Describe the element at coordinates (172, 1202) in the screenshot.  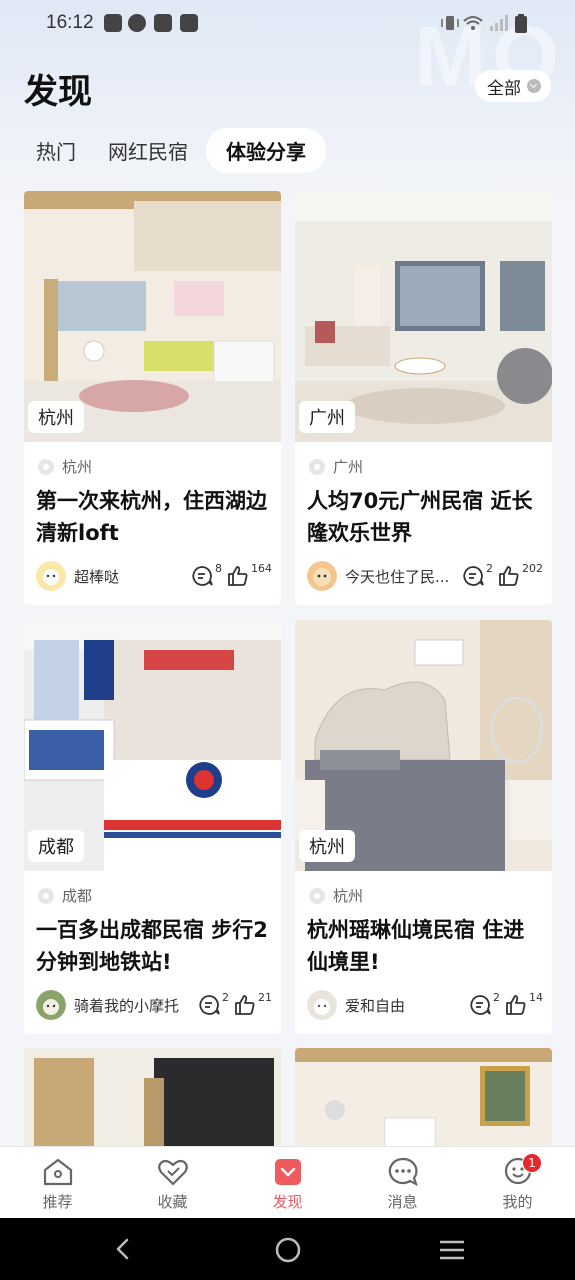
I see `nav-label: 收藏` at that location.